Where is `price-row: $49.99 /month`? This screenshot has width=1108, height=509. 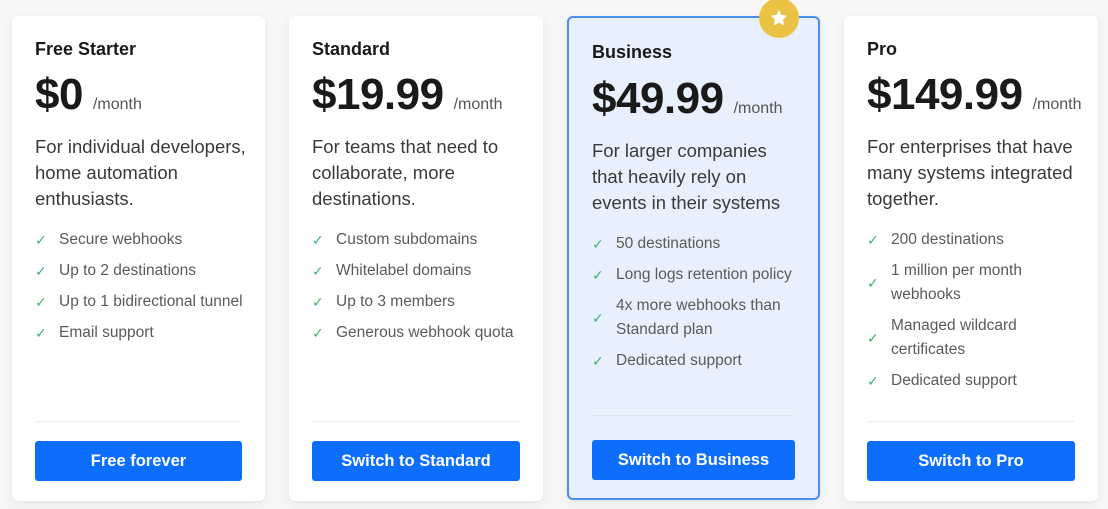 price-row: $49.99 /month is located at coordinates (687, 99).